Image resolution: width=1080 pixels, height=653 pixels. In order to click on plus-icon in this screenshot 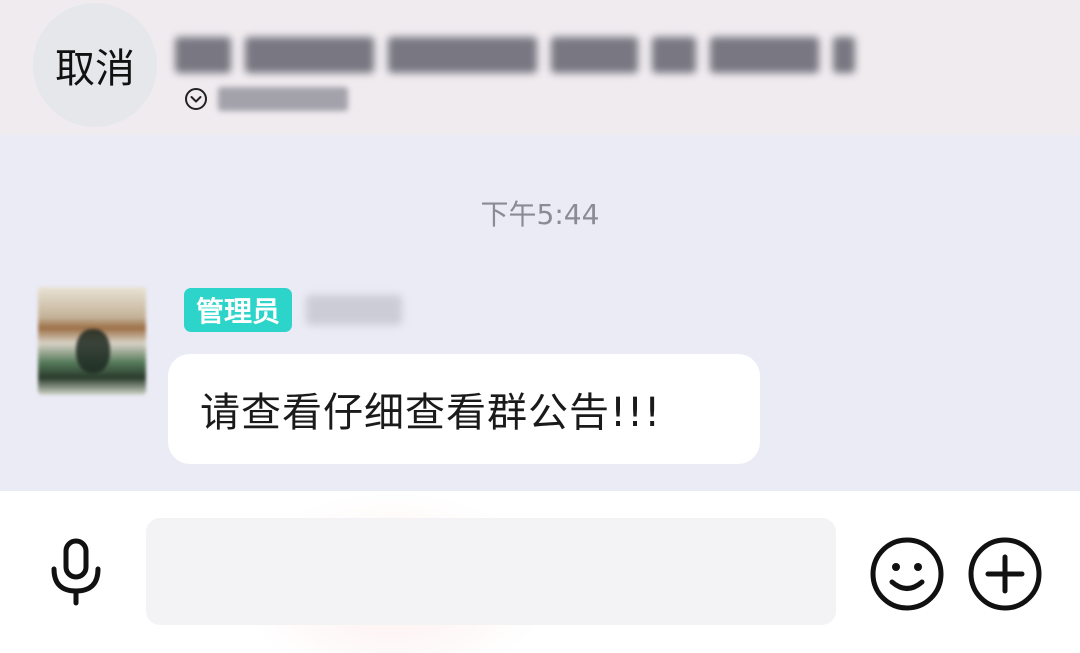, I will do `click(1005, 574)`.